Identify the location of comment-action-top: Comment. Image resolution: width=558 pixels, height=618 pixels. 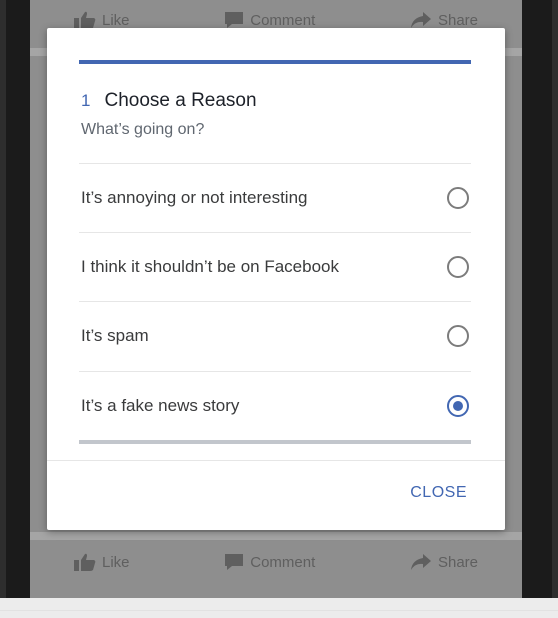
(269, 20).